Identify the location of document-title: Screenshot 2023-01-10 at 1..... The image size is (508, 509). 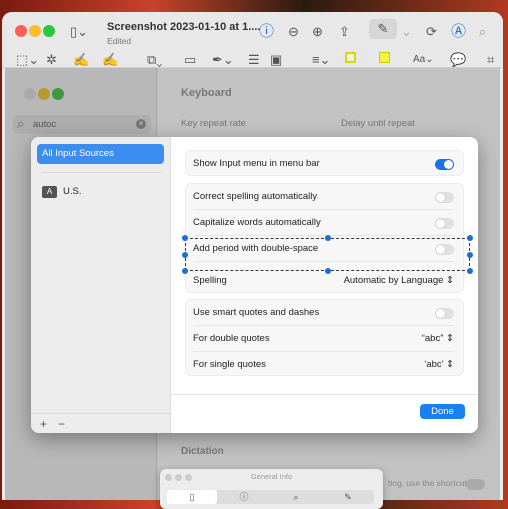
(184, 27).